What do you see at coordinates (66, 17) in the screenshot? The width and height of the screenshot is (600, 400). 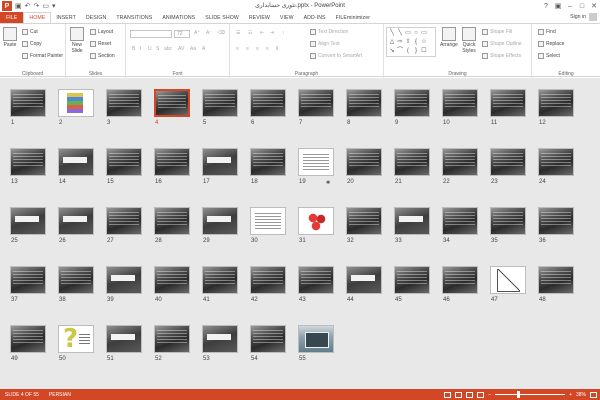 I see `tab-insert: INSERT` at bounding box center [66, 17].